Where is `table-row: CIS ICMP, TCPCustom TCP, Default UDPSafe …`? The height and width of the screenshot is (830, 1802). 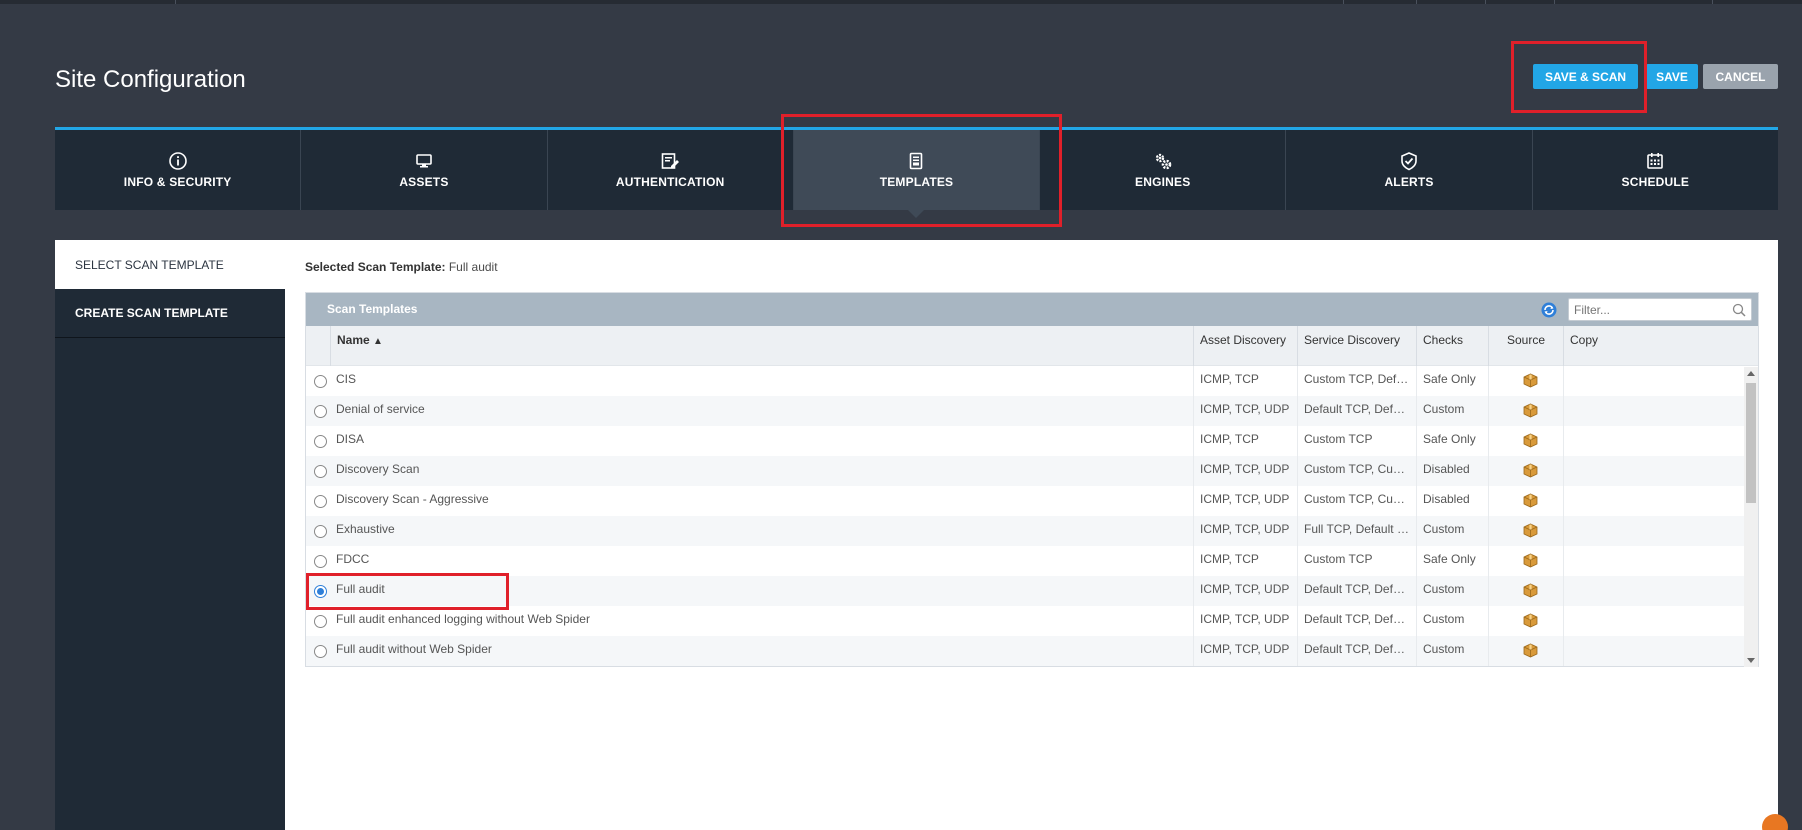
table-row: CIS ICMP, TCPCustom TCP, Default UDPSafe … is located at coordinates (1032, 381).